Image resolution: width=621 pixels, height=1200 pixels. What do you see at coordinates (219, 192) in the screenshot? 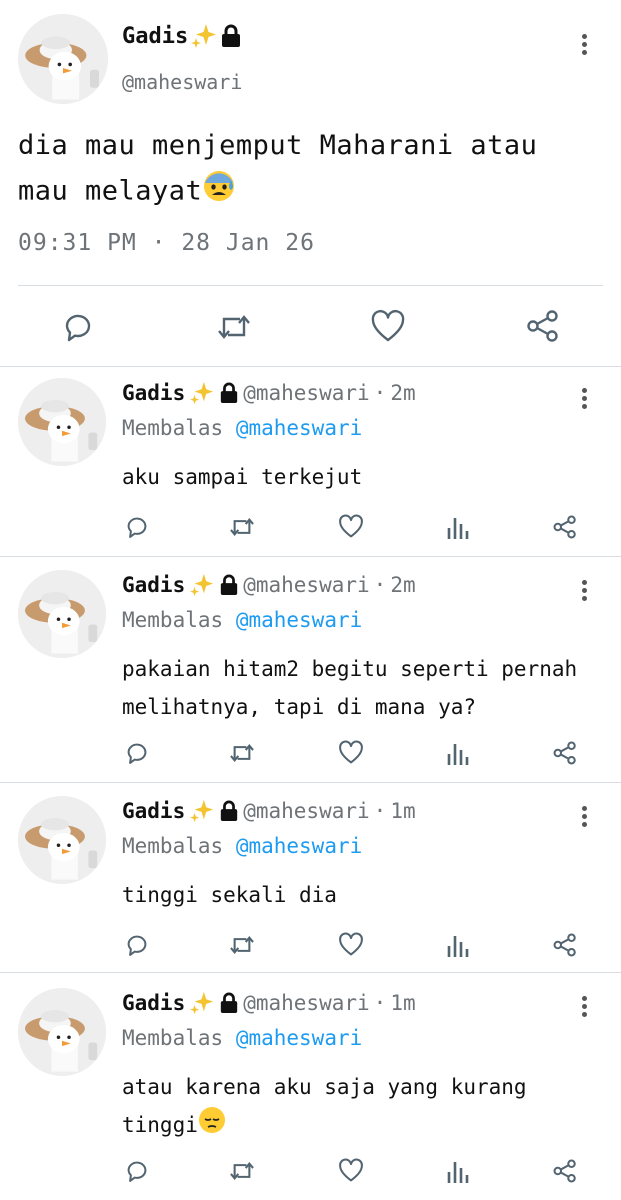
I see `anxious-face-with-sweat-icon` at bounding box center [219, 192].